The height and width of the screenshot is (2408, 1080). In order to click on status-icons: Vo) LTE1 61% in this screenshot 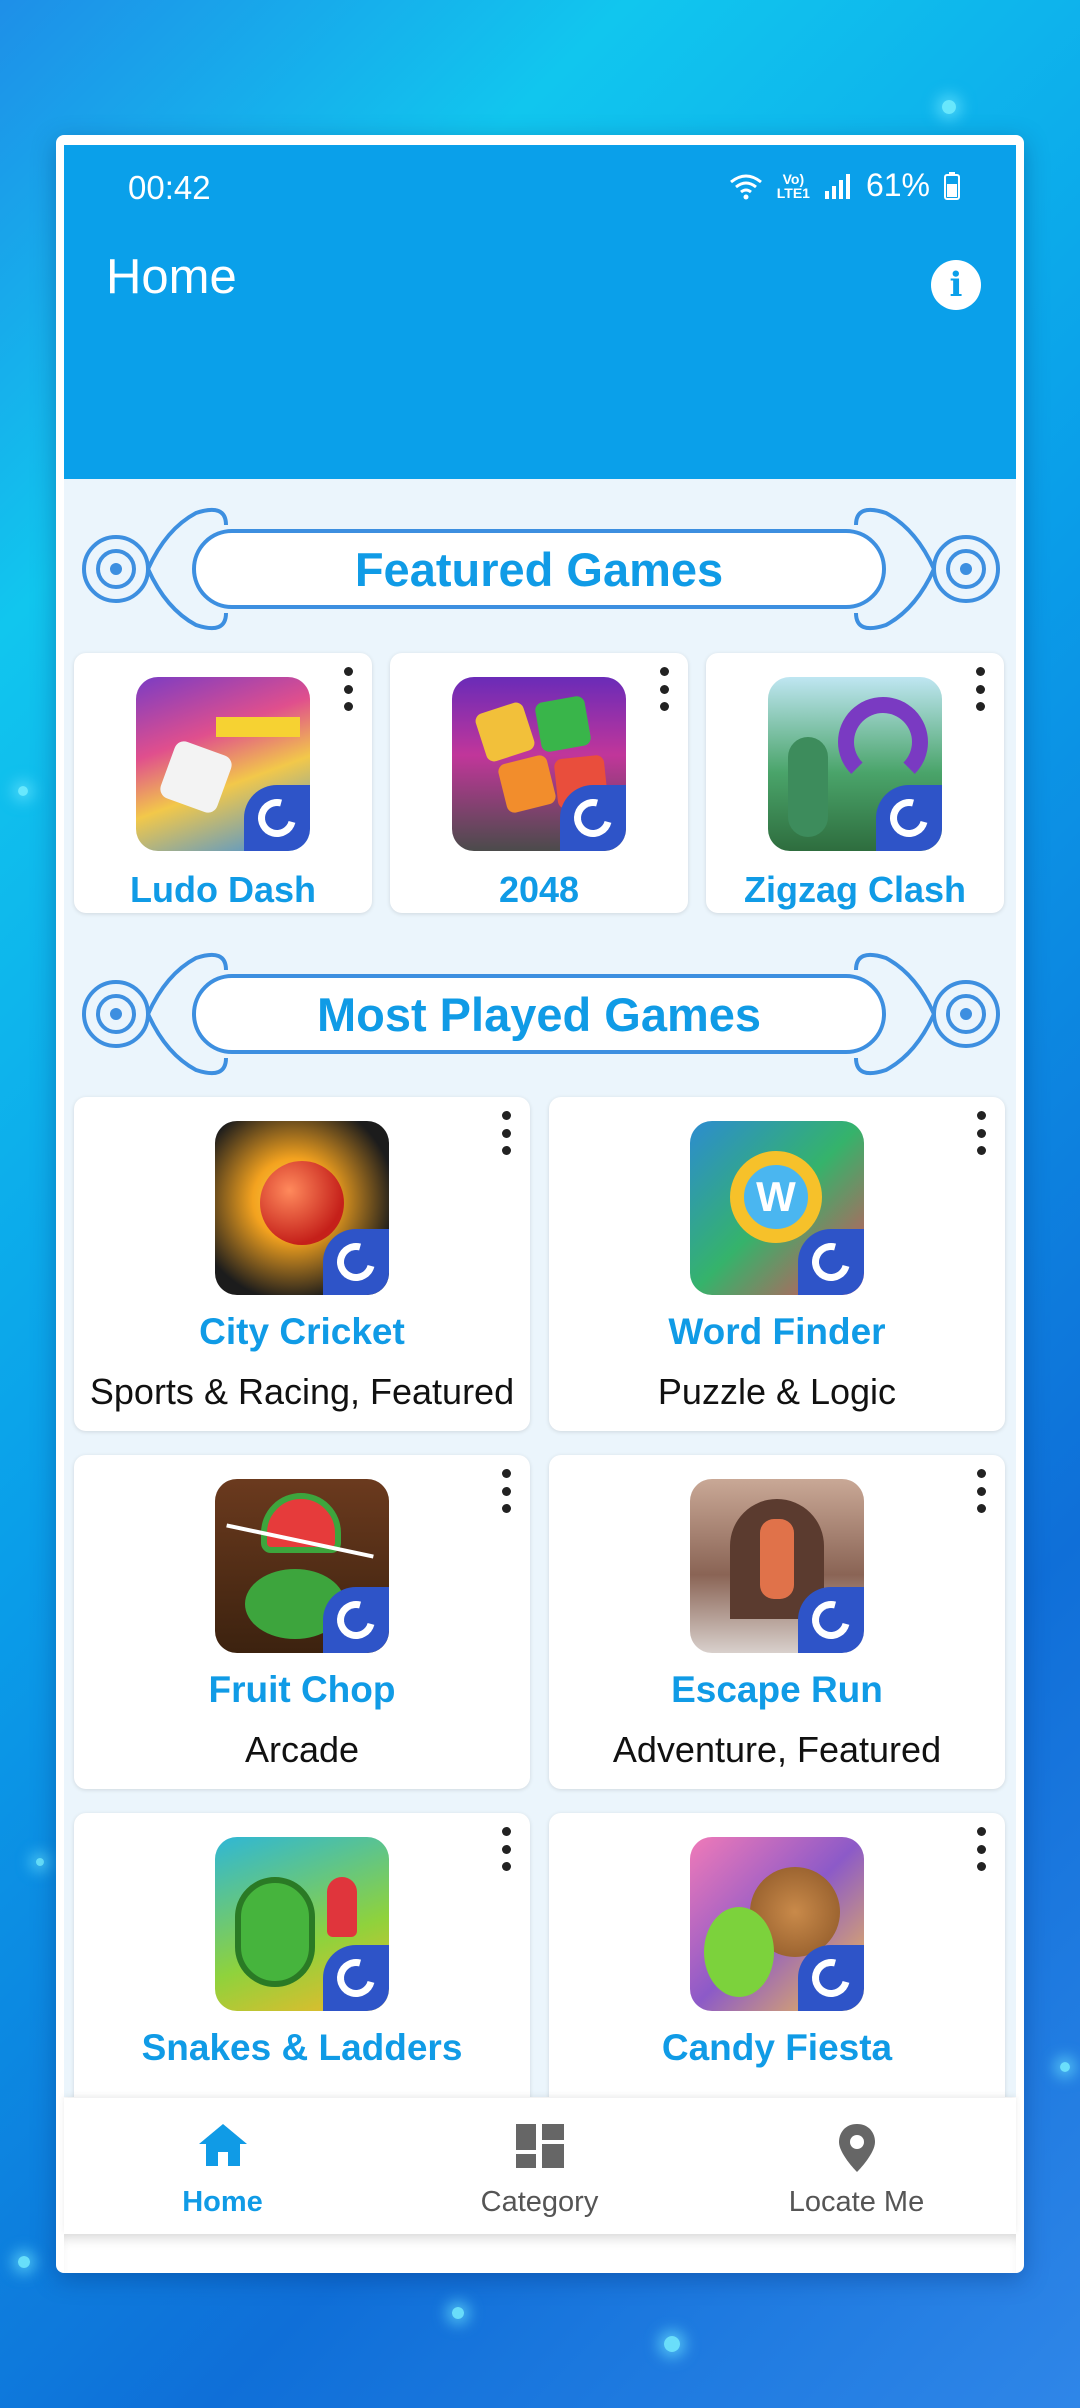, I will do `click(844, 185)`.